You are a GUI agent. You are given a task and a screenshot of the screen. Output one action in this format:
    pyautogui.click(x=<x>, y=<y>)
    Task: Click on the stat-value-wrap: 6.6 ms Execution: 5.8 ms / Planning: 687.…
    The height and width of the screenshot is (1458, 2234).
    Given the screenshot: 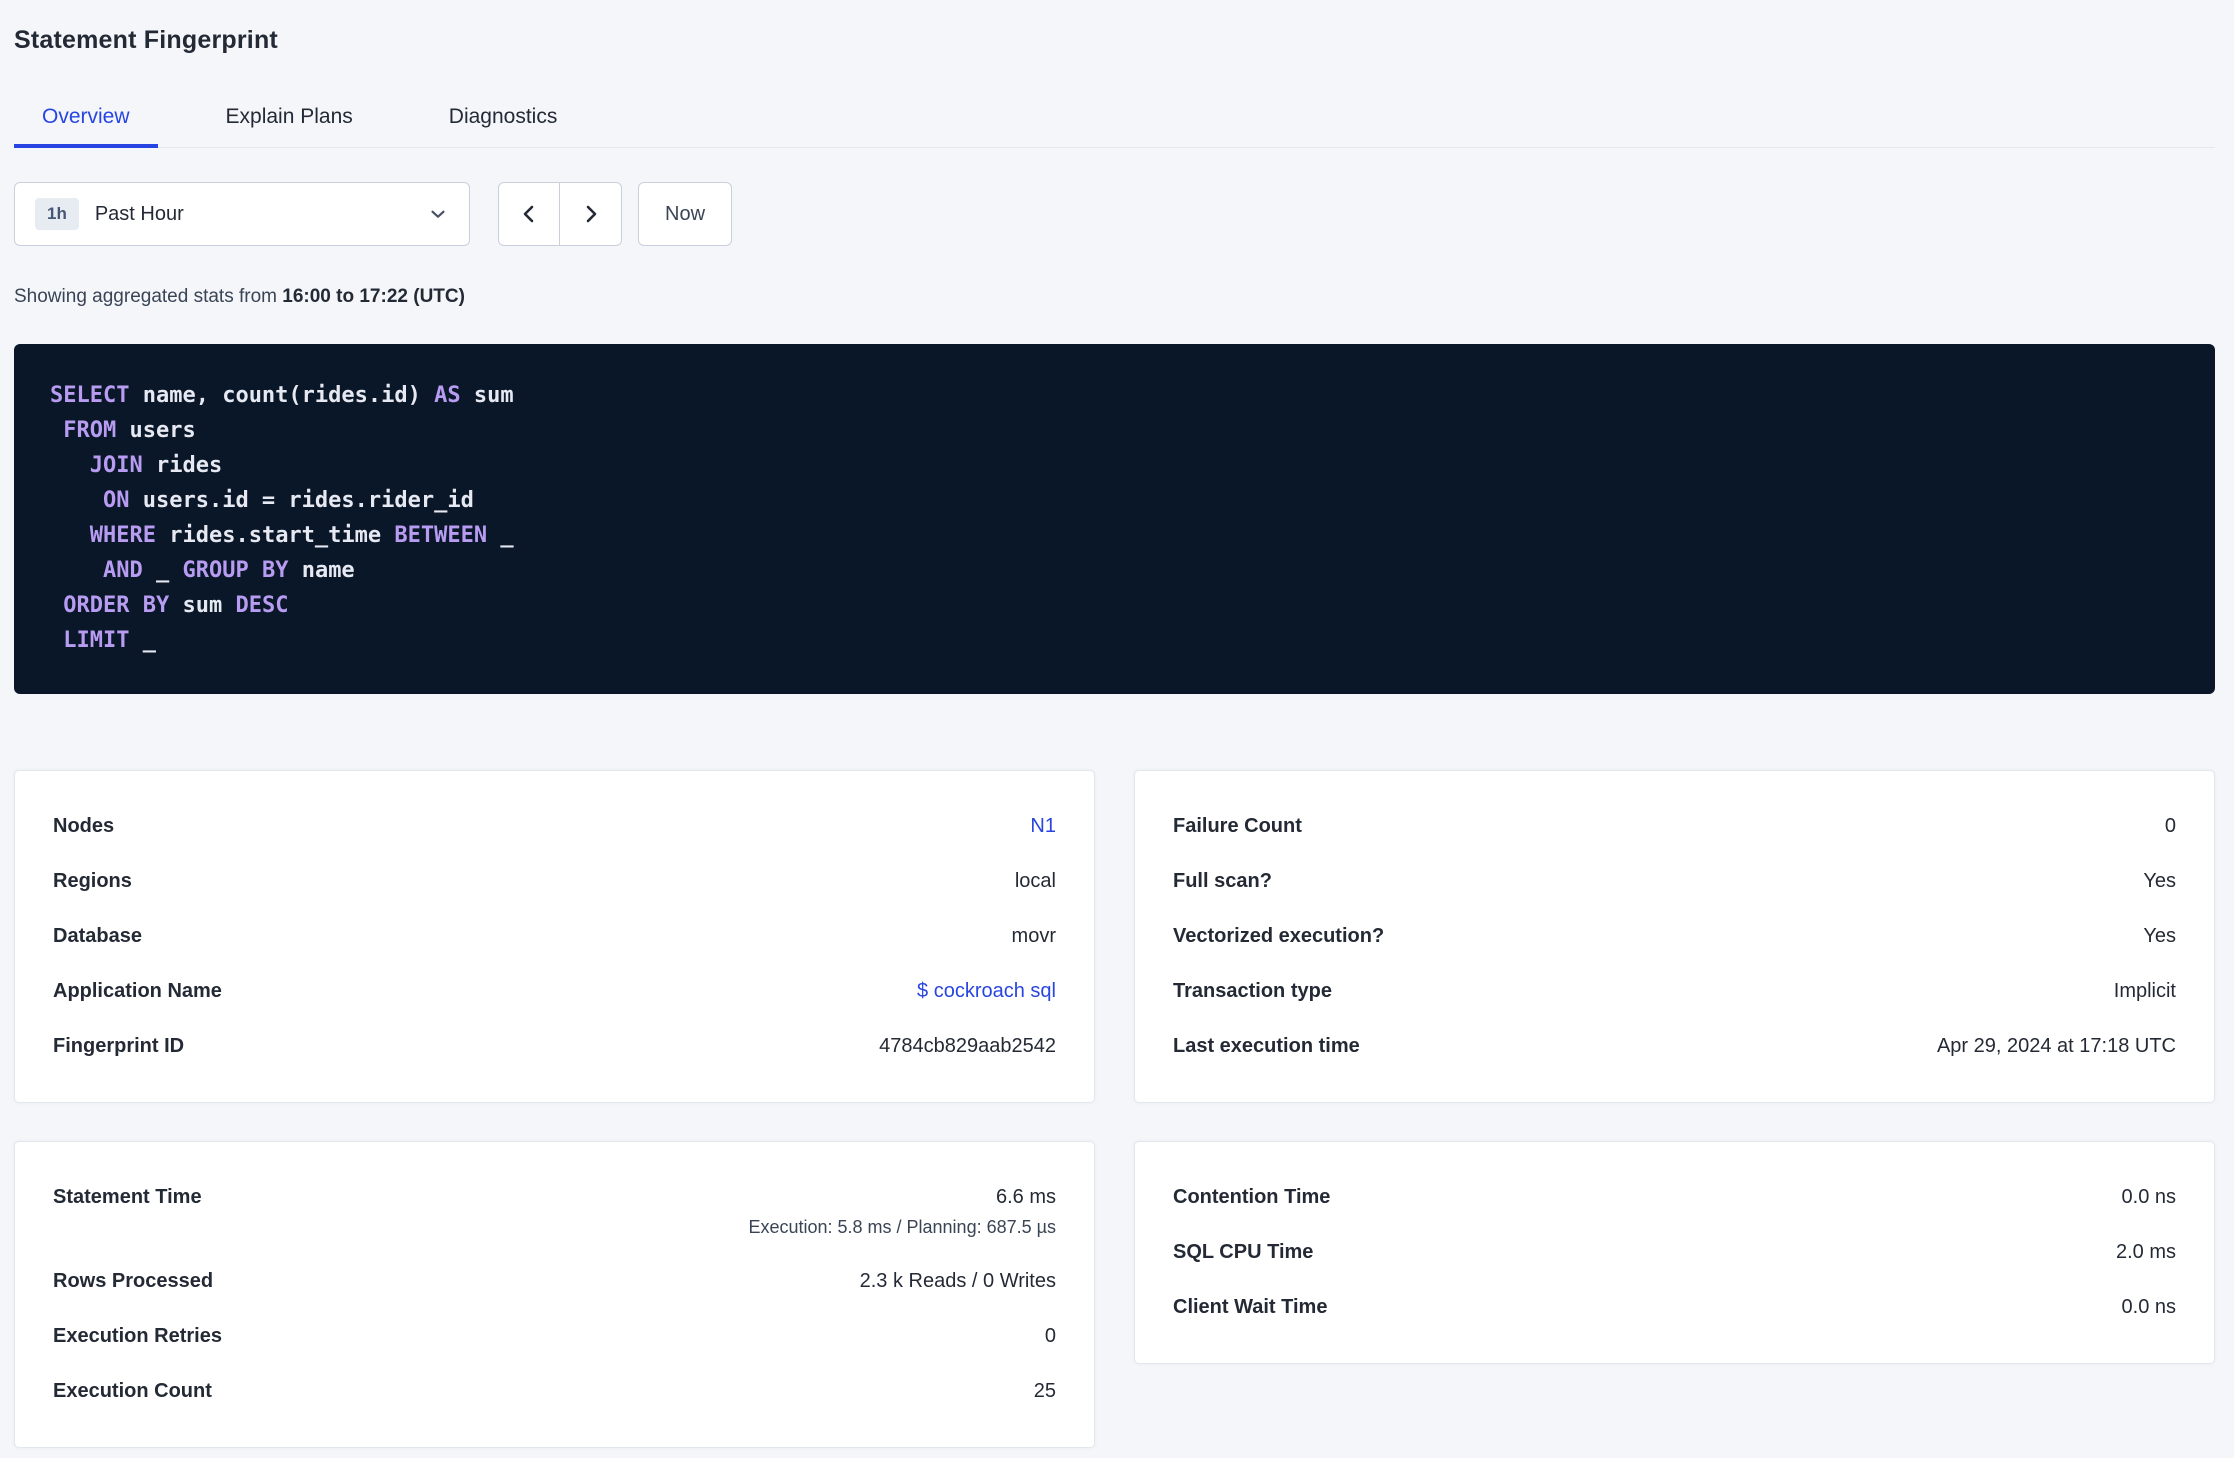 What is the action you would take?
    pyautogui.click(x=902, y=1212)
    